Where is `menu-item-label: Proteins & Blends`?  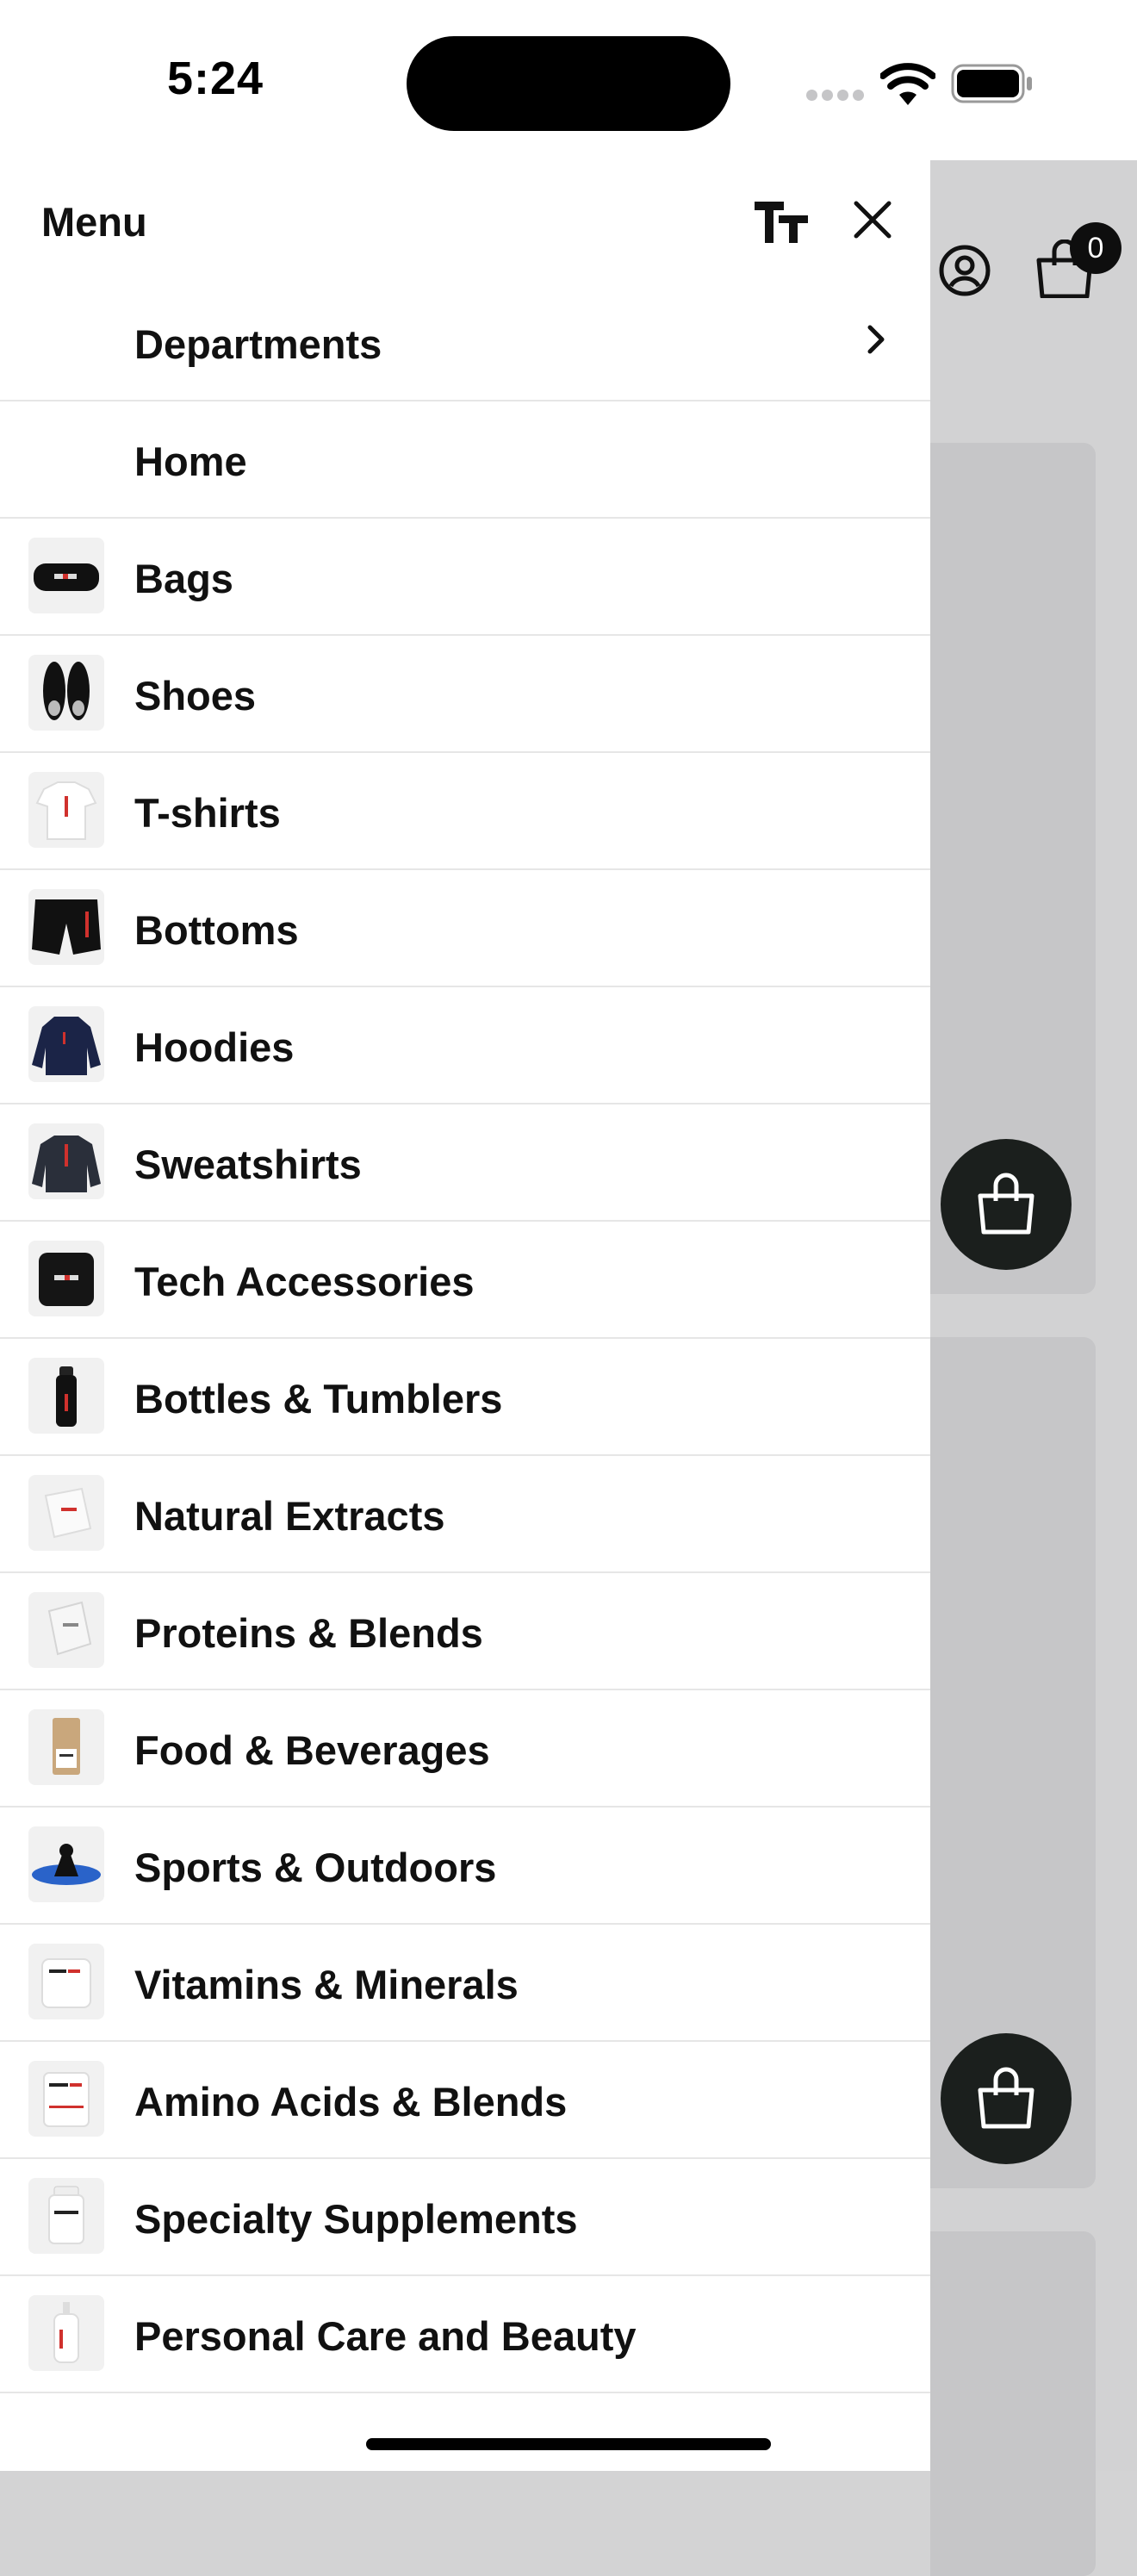 menu-item-label: Proteins & Blends is located at coordinates (308, 1633).